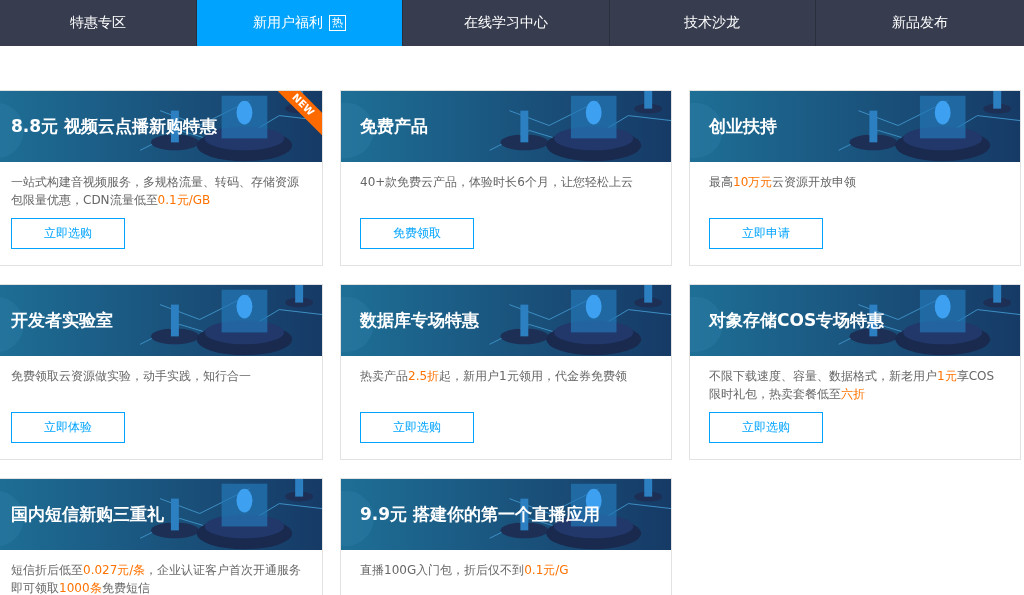 Image resolution: width=1024 pixels, height=595 pixels. I want to click on action-button: 立即体验, so click(68, 427).